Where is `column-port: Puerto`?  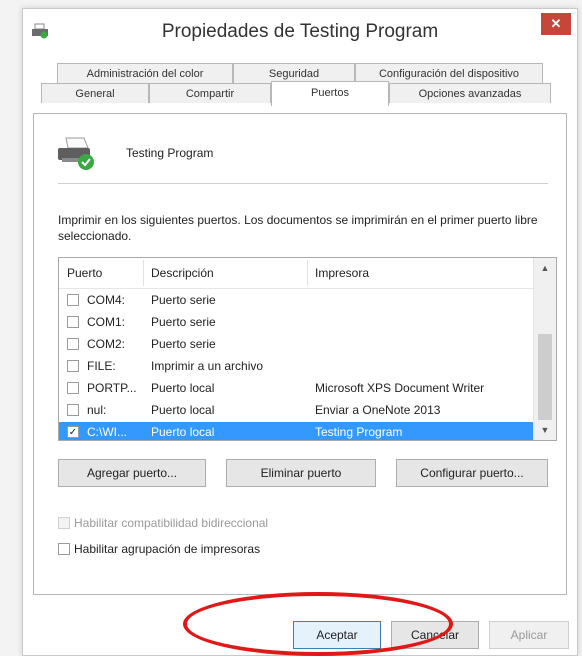
column-port: Puerto is located at coordinates (84, 273).